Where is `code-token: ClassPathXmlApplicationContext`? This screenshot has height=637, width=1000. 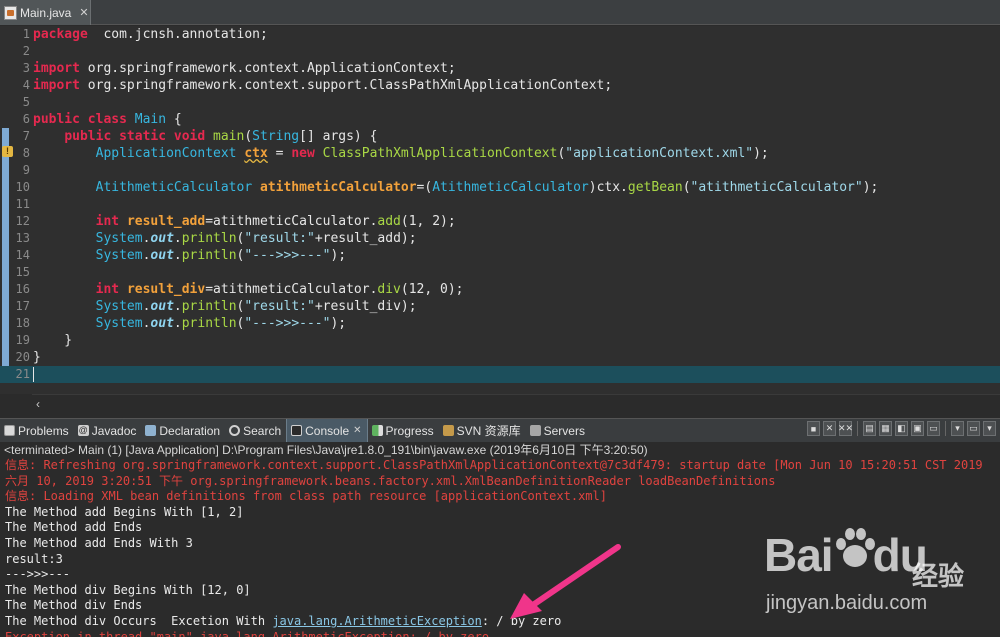 code-token: ClassPathXmlApplicationContext is located at coordinates (440, 153).